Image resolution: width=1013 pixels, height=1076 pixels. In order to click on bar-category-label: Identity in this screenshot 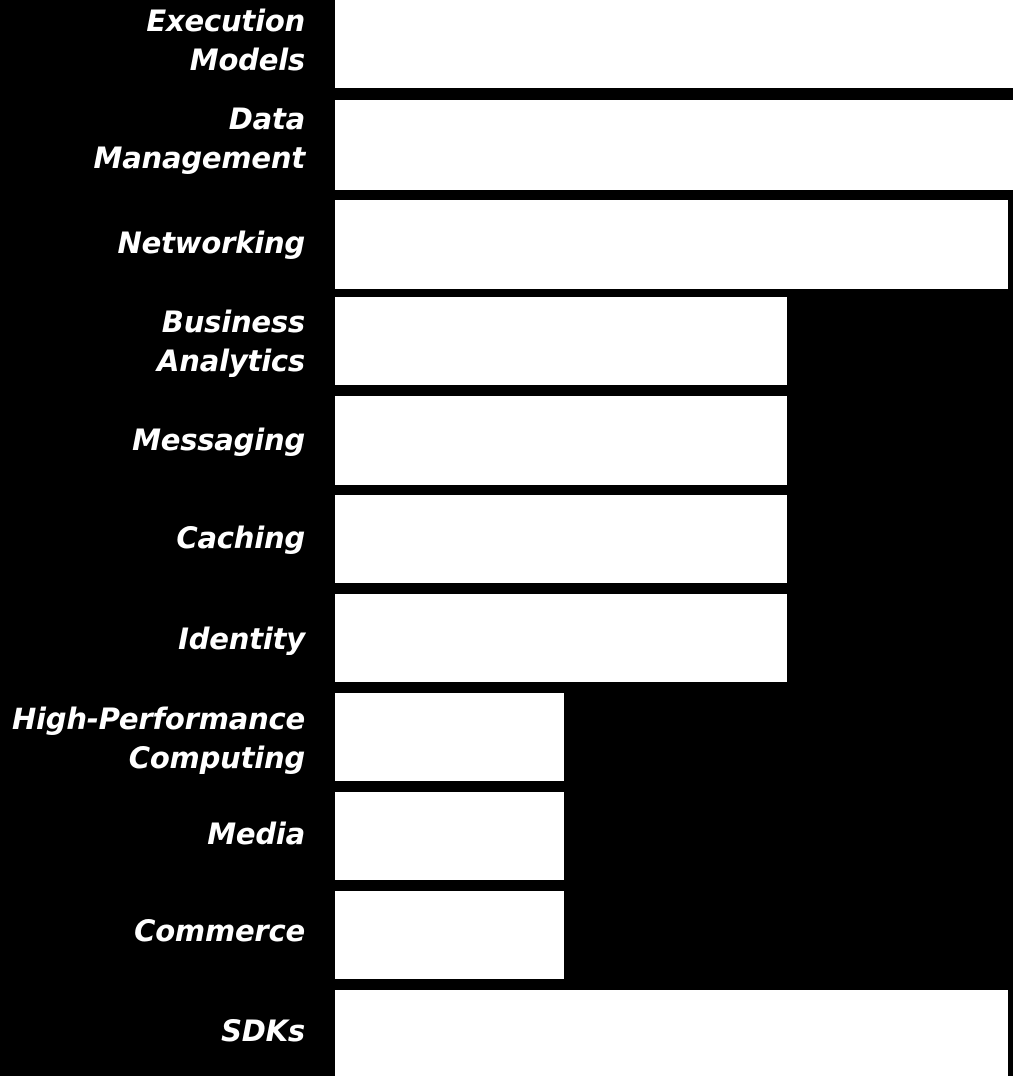, I will do `click(241, 639)`.